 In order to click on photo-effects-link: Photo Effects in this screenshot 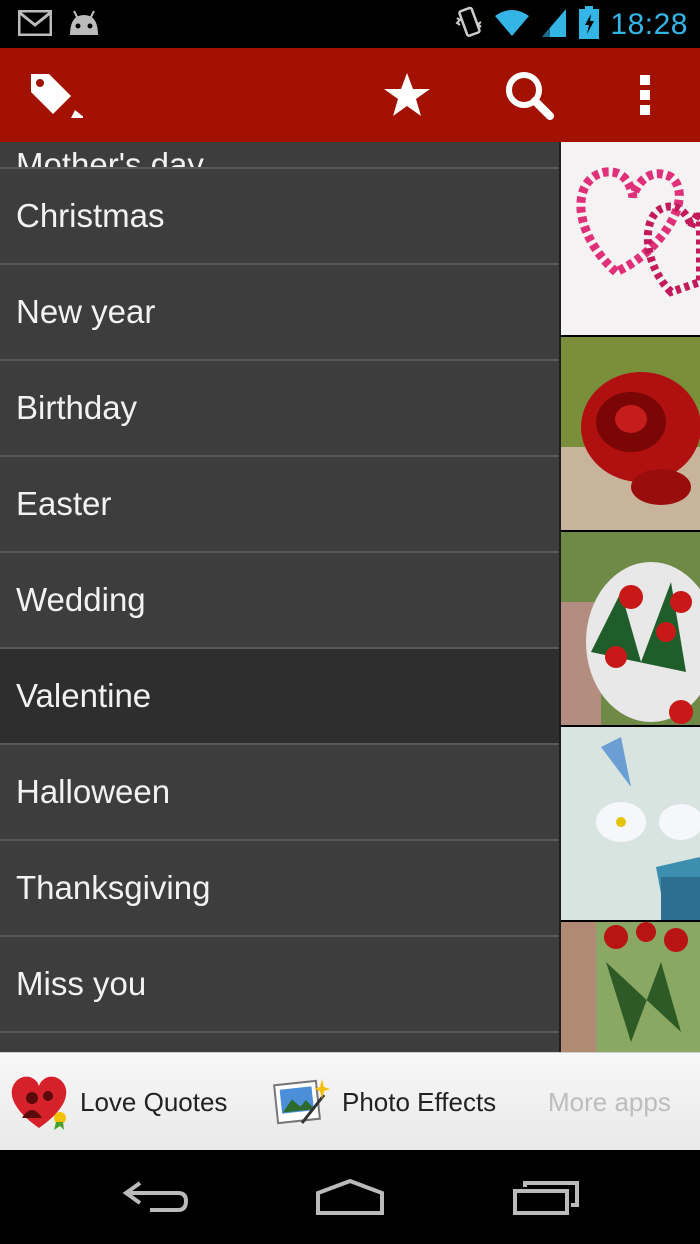, I will do `click(384, 1102)`.